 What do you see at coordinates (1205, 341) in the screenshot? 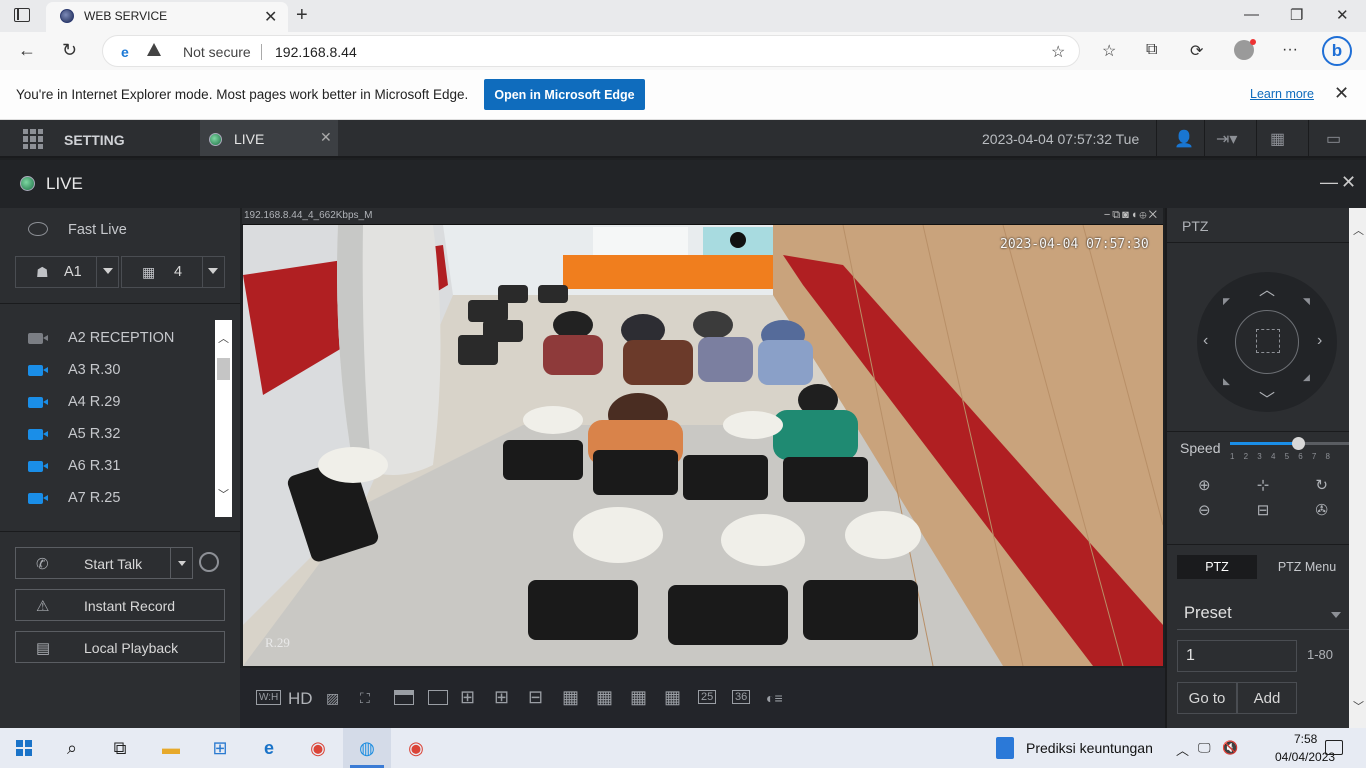
I see `ptz-left-icon: ‹` at bounding box center [1205, 341].